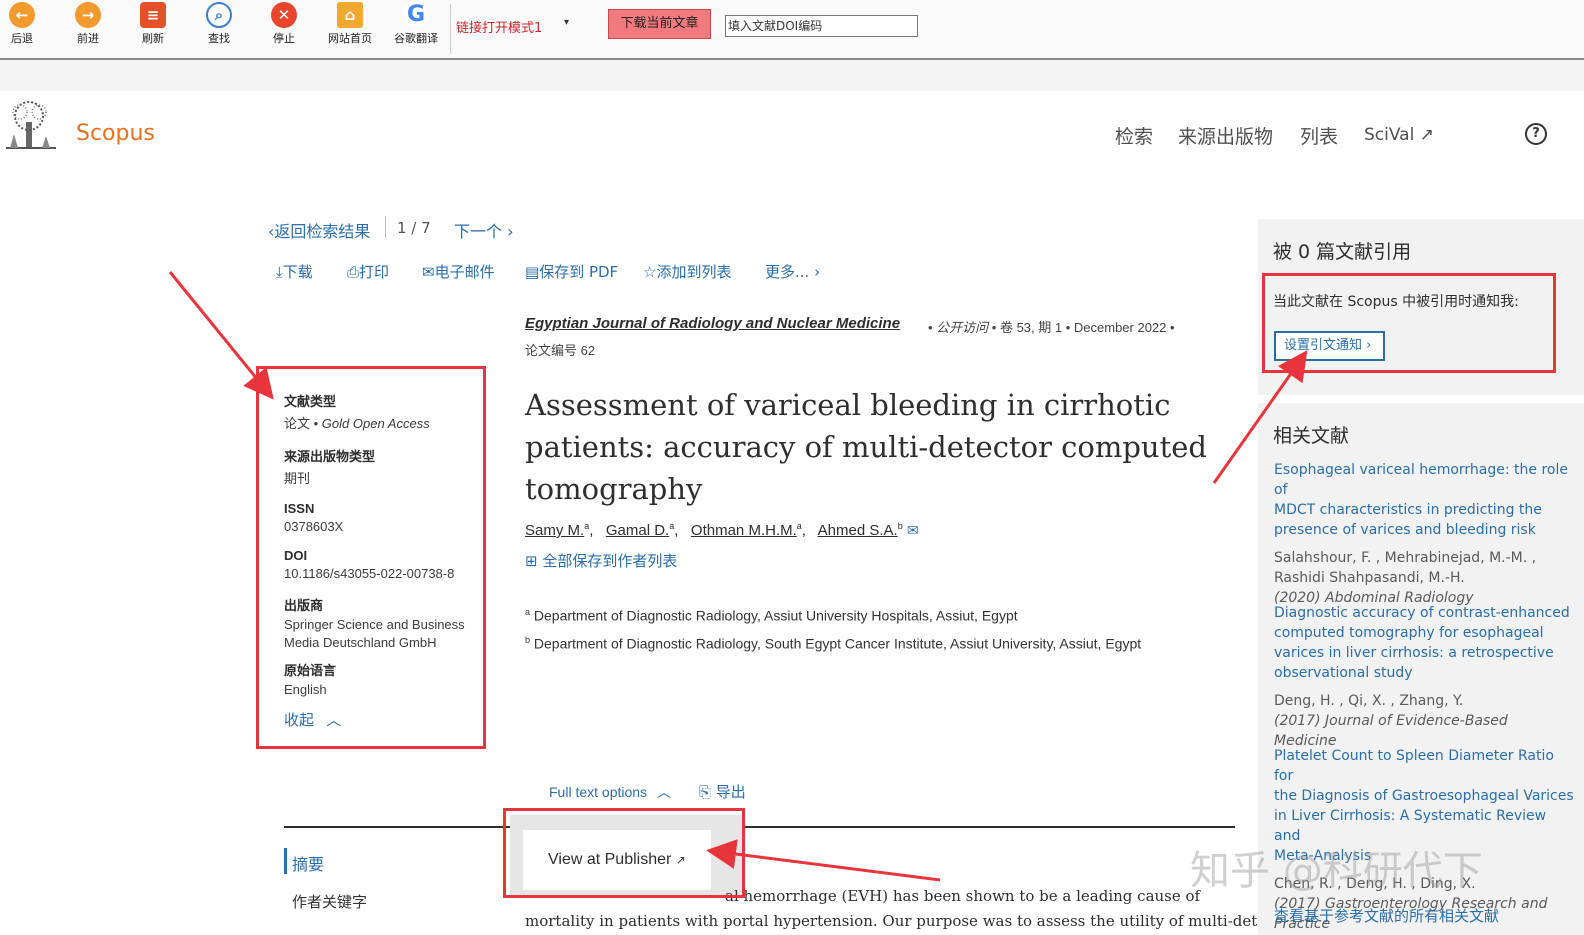 The height and width of the screenshot is (935, 1584). What do you see at coordinates (1260, 417) in the screenshot?
I see `annotation-arrow-citation` at bounding box center [1260, 417].